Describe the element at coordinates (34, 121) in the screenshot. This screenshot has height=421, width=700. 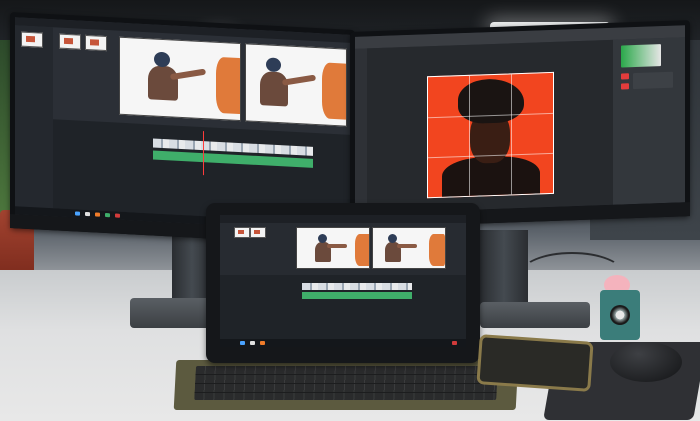
I see `media-pool` at that location.